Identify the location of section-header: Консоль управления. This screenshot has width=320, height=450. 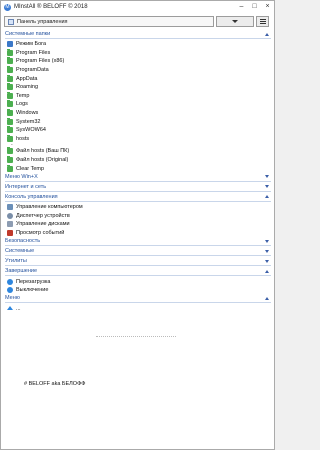
(138, 197).